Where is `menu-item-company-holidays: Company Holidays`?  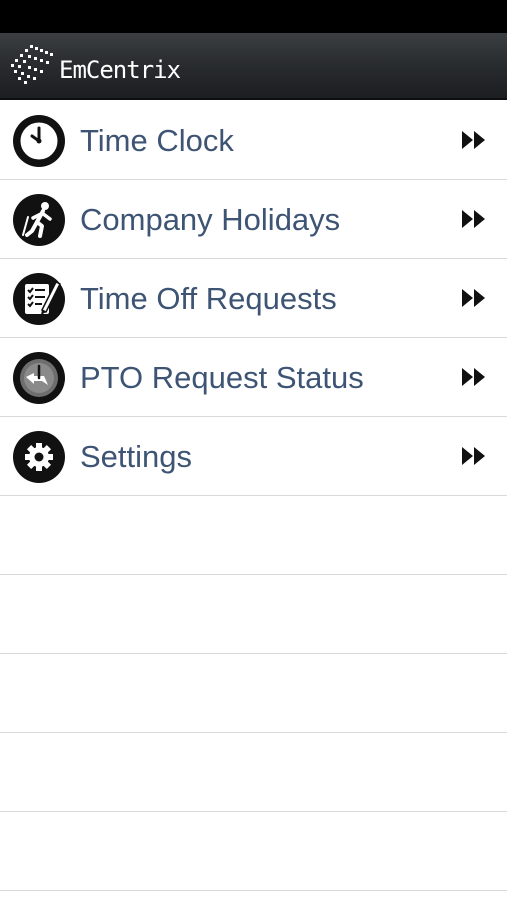 menu-item-company-holidays: Company Holidays is located at coordinates (253, 219).